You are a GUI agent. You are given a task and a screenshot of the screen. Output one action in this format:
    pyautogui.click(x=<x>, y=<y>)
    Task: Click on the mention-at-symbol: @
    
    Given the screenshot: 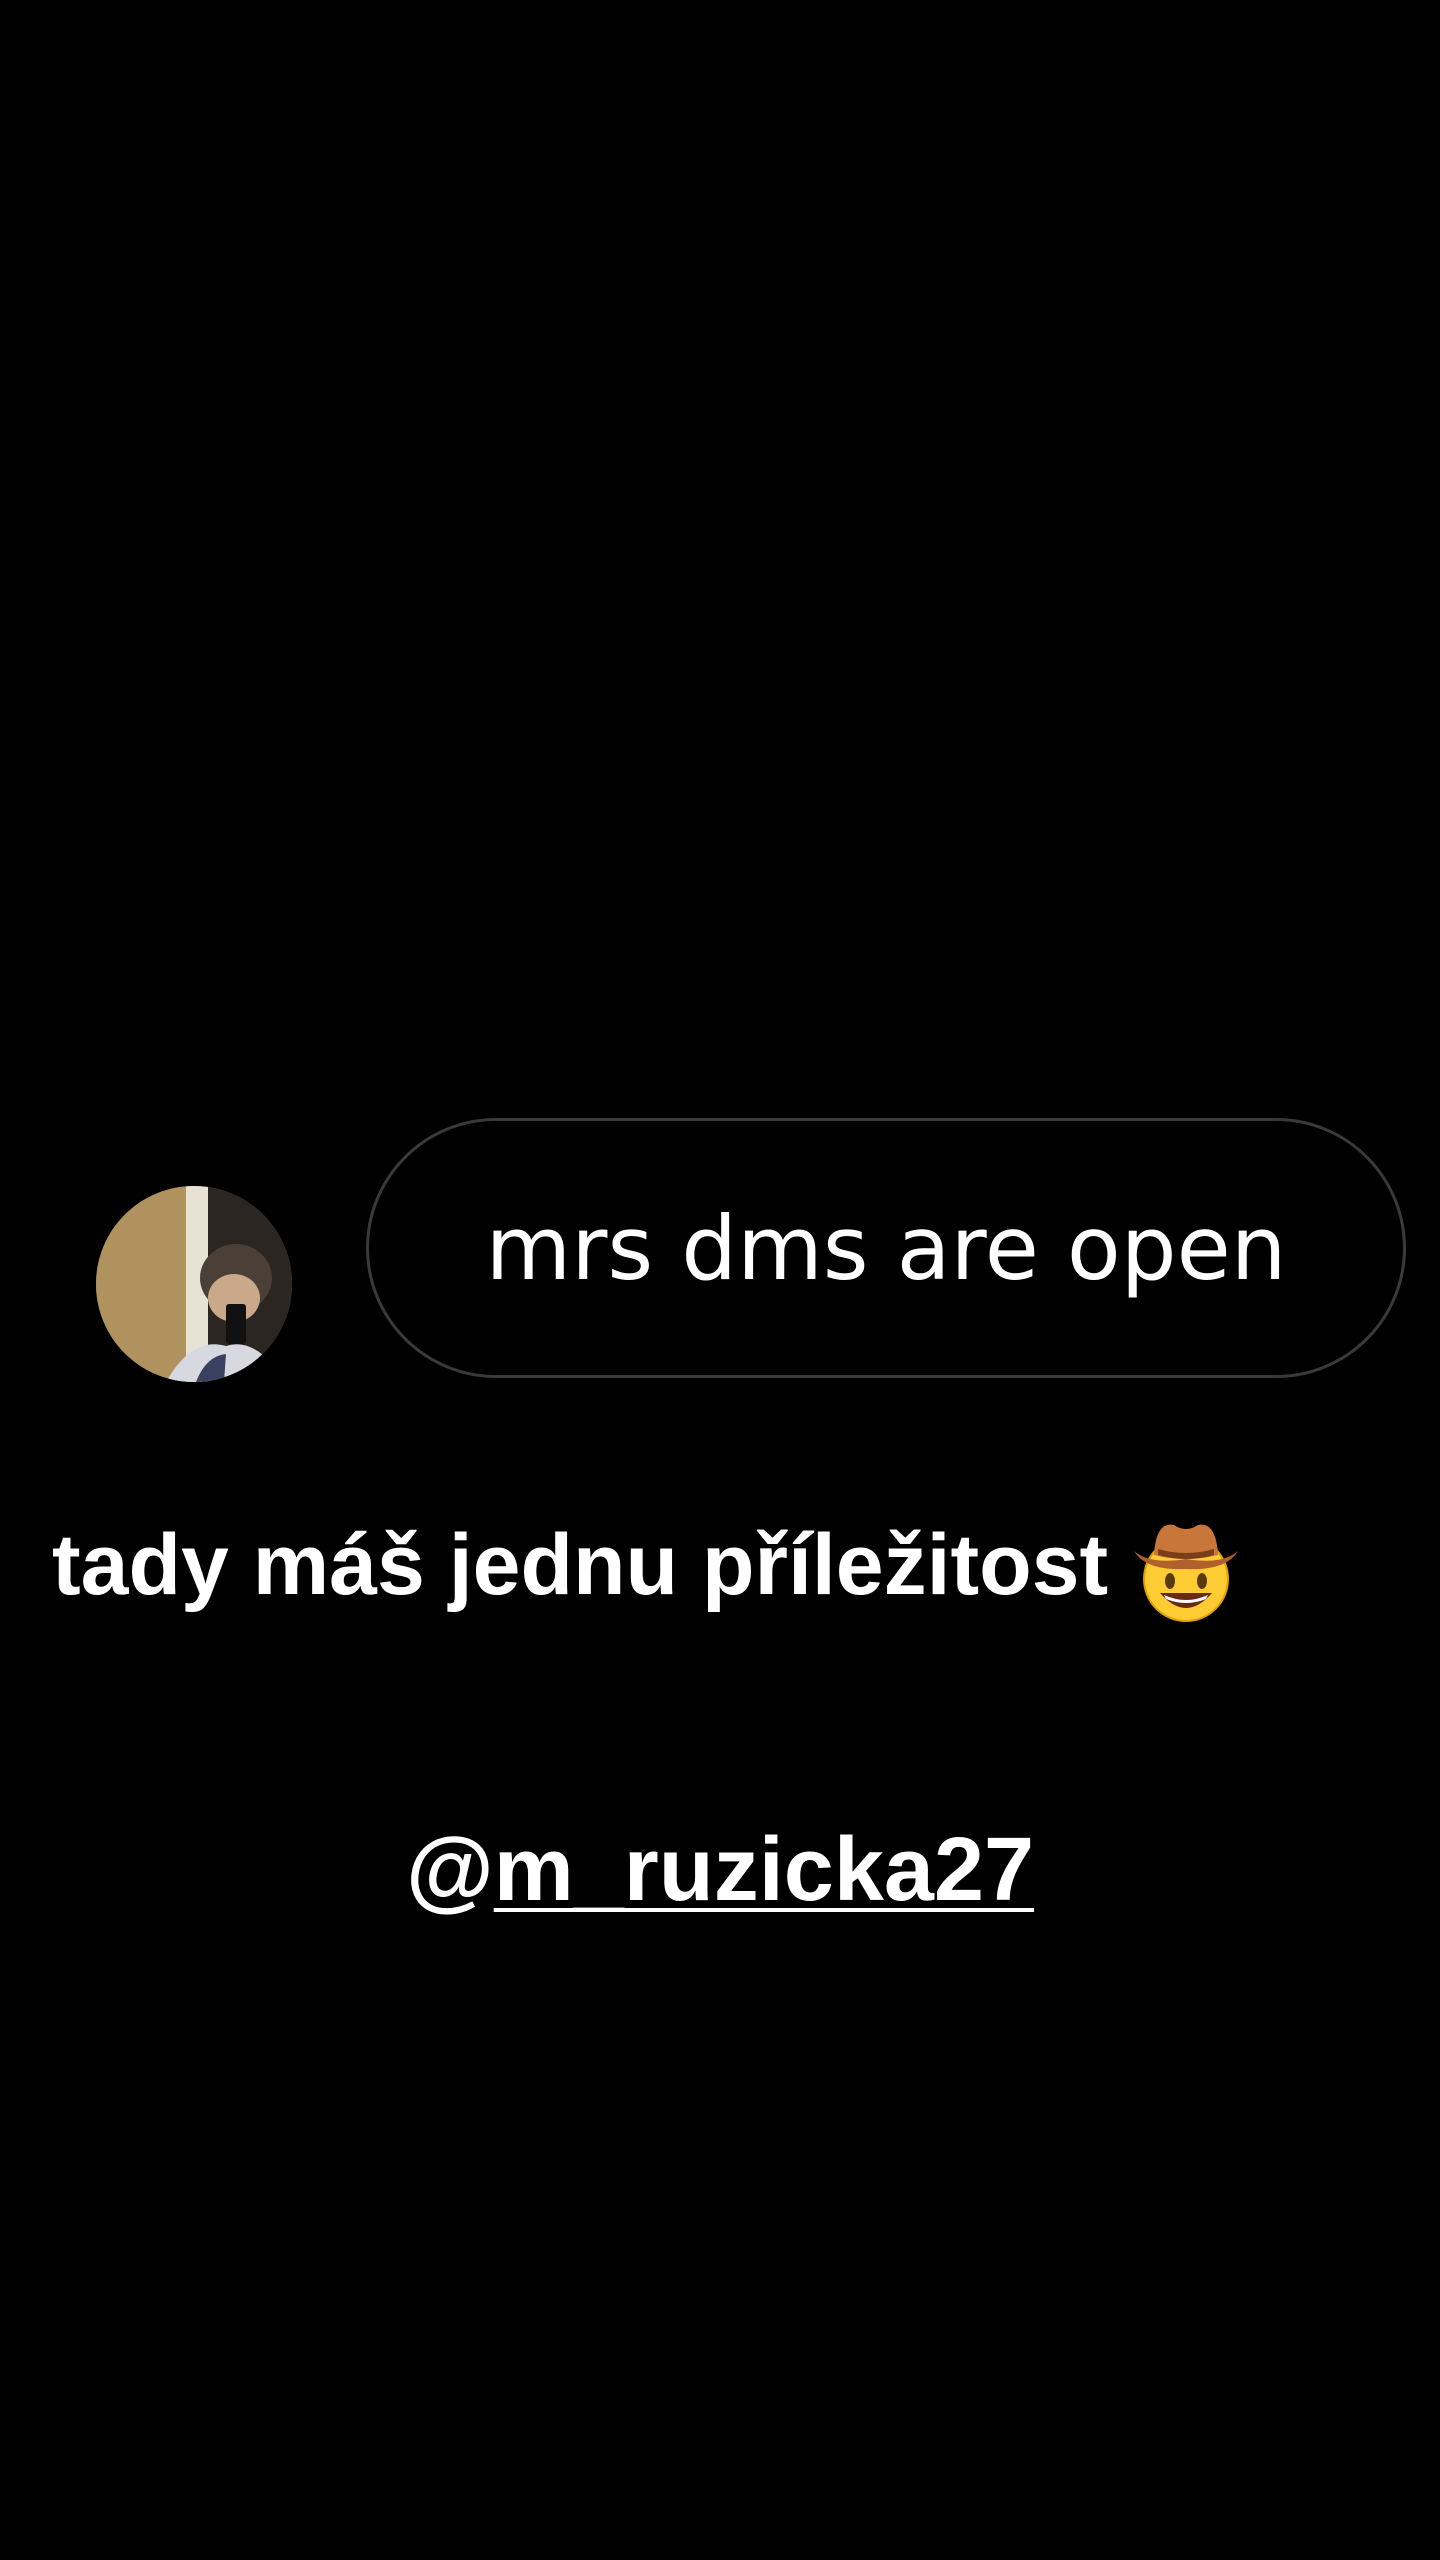 What is the action you would take?
    pyautogui.click(x=449, y=1869)
    